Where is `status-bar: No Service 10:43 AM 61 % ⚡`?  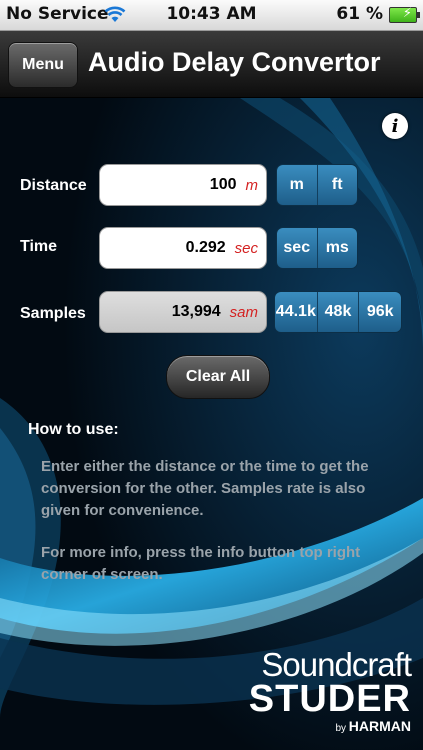 status-bar: No Service 10:43 AM 61 % ⚡ is located at coordinates (211, 15).